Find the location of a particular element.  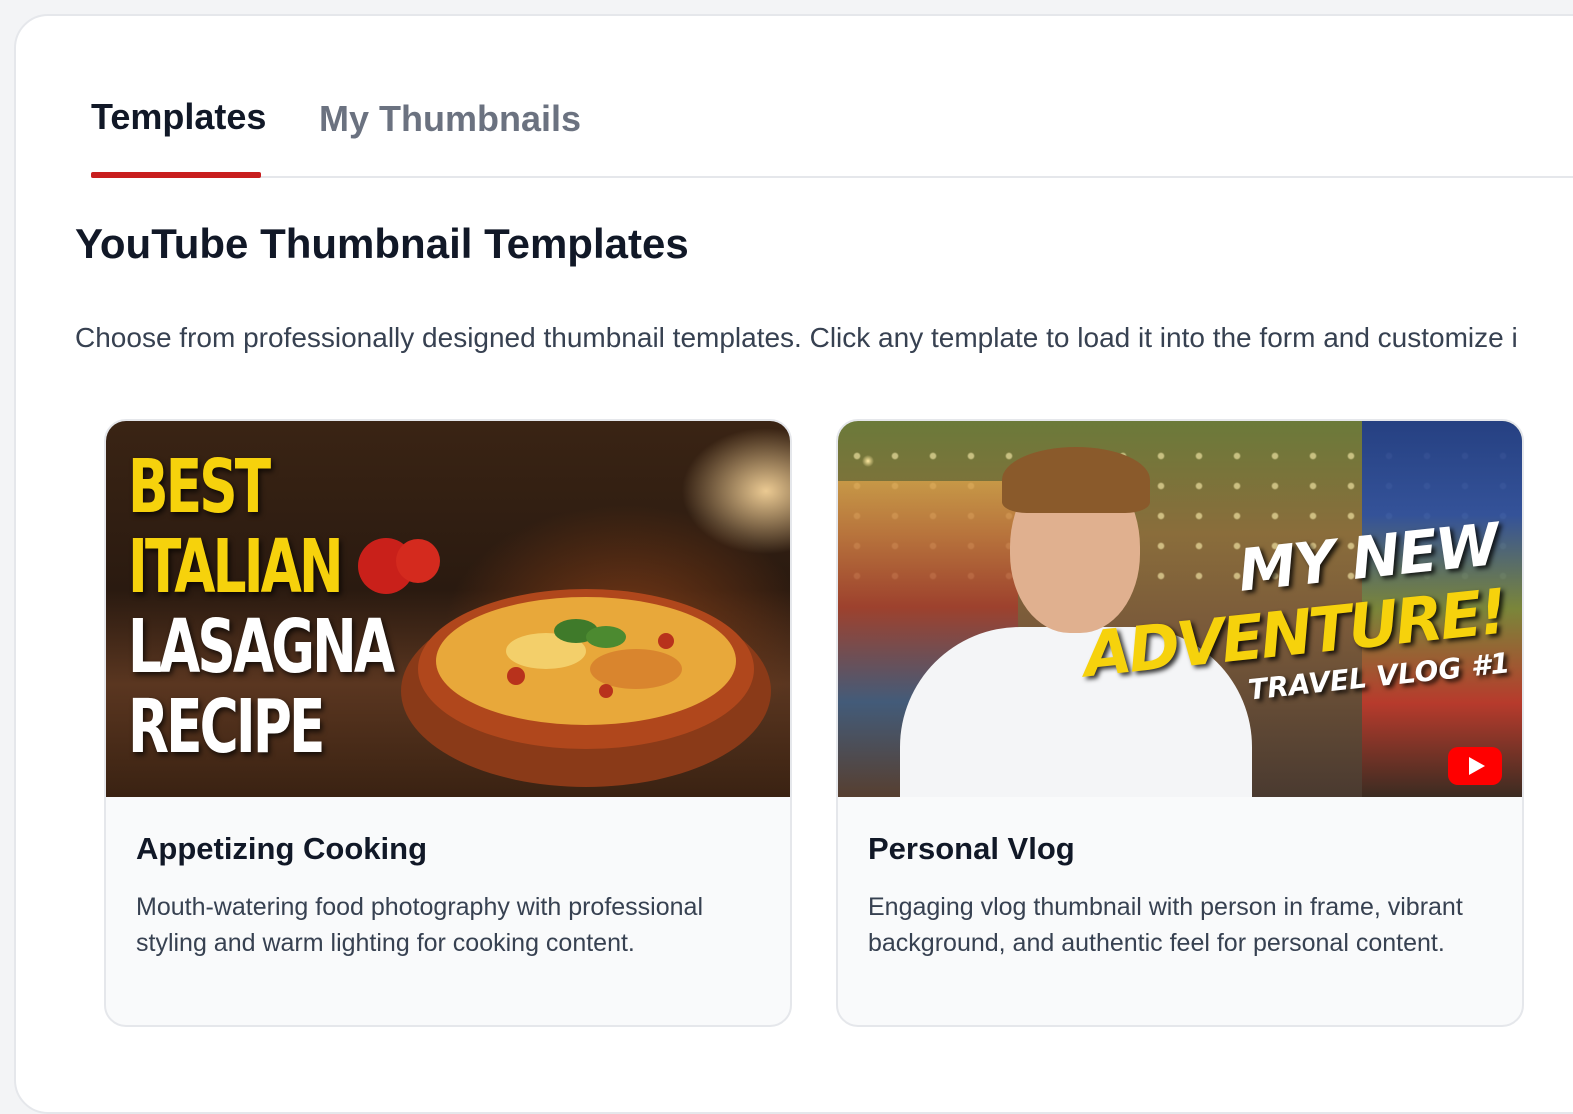

template-thumbnail-image: MY NEW ADVENTURE! TRAVEL VLOG #1 is located at coordinates (1180, 609).